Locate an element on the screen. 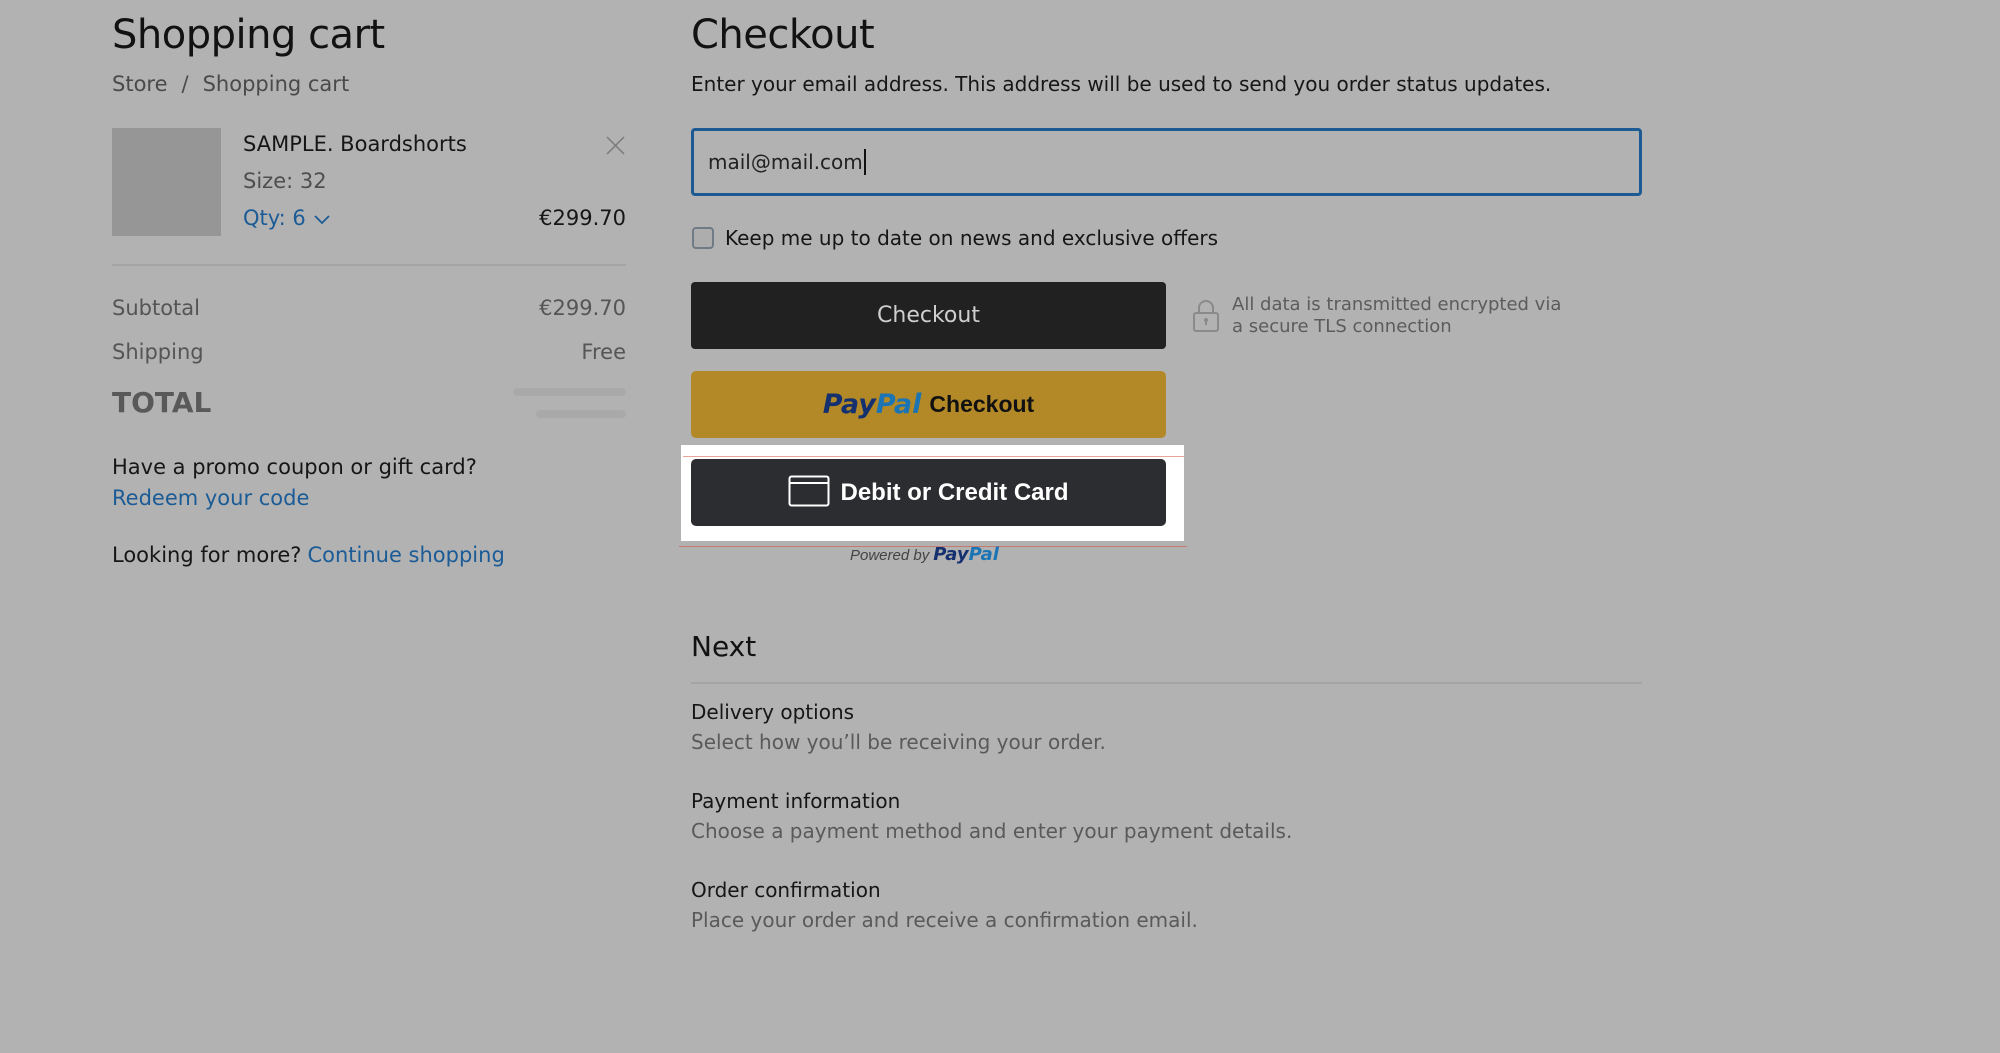  debit-credit-card-button: Debit or Credit Card is located at coordinates (928, 492).